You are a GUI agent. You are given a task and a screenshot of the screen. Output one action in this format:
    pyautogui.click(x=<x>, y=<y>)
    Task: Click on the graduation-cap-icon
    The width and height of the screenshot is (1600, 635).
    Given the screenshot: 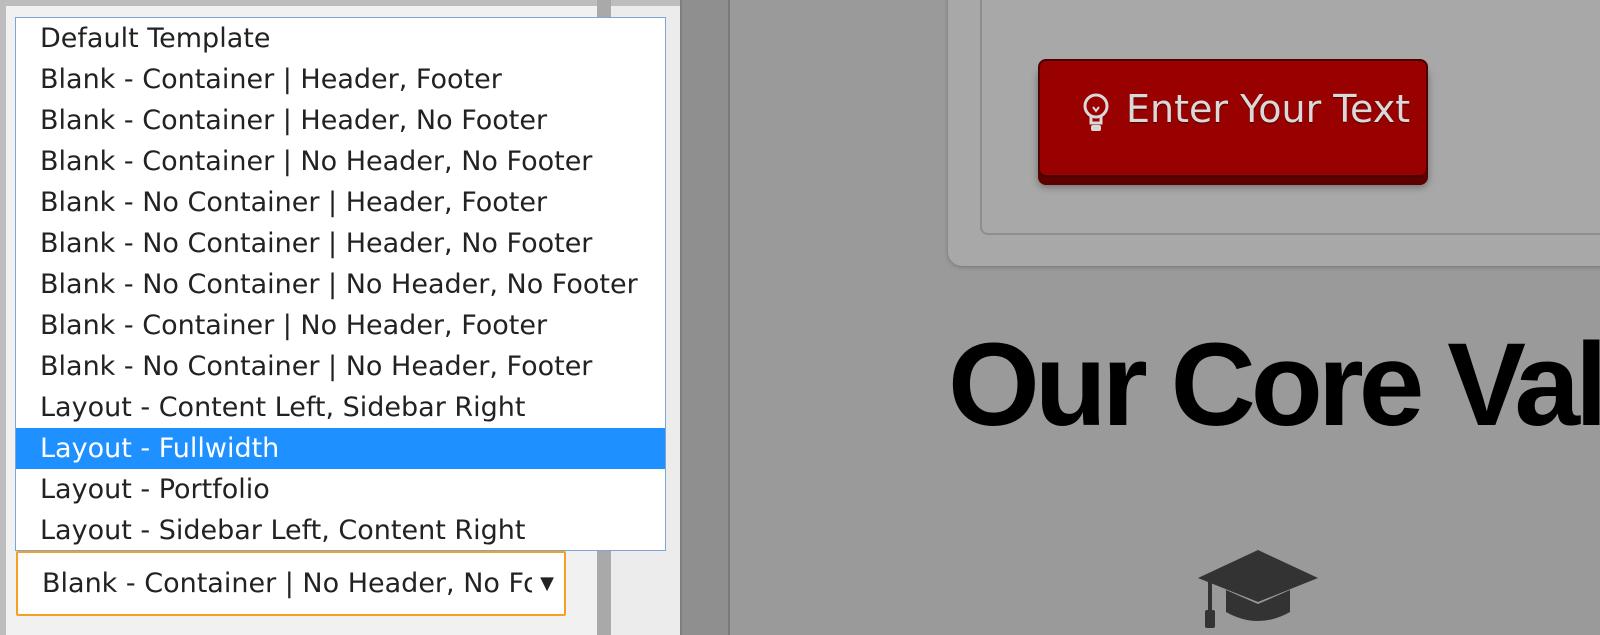 What is the action you would take?
    pyautogui.click(x=1258, y=589)
    